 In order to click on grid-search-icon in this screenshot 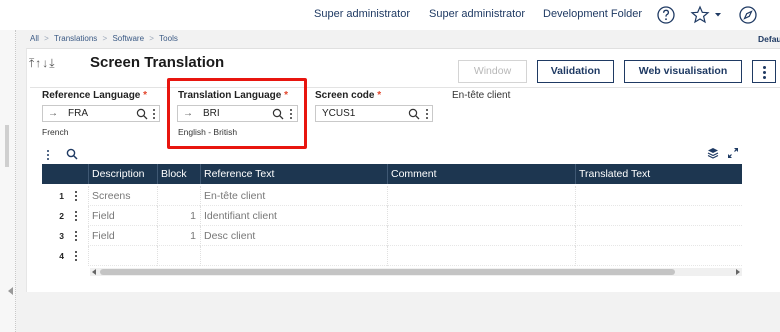, I will do `click(72, 154)`.